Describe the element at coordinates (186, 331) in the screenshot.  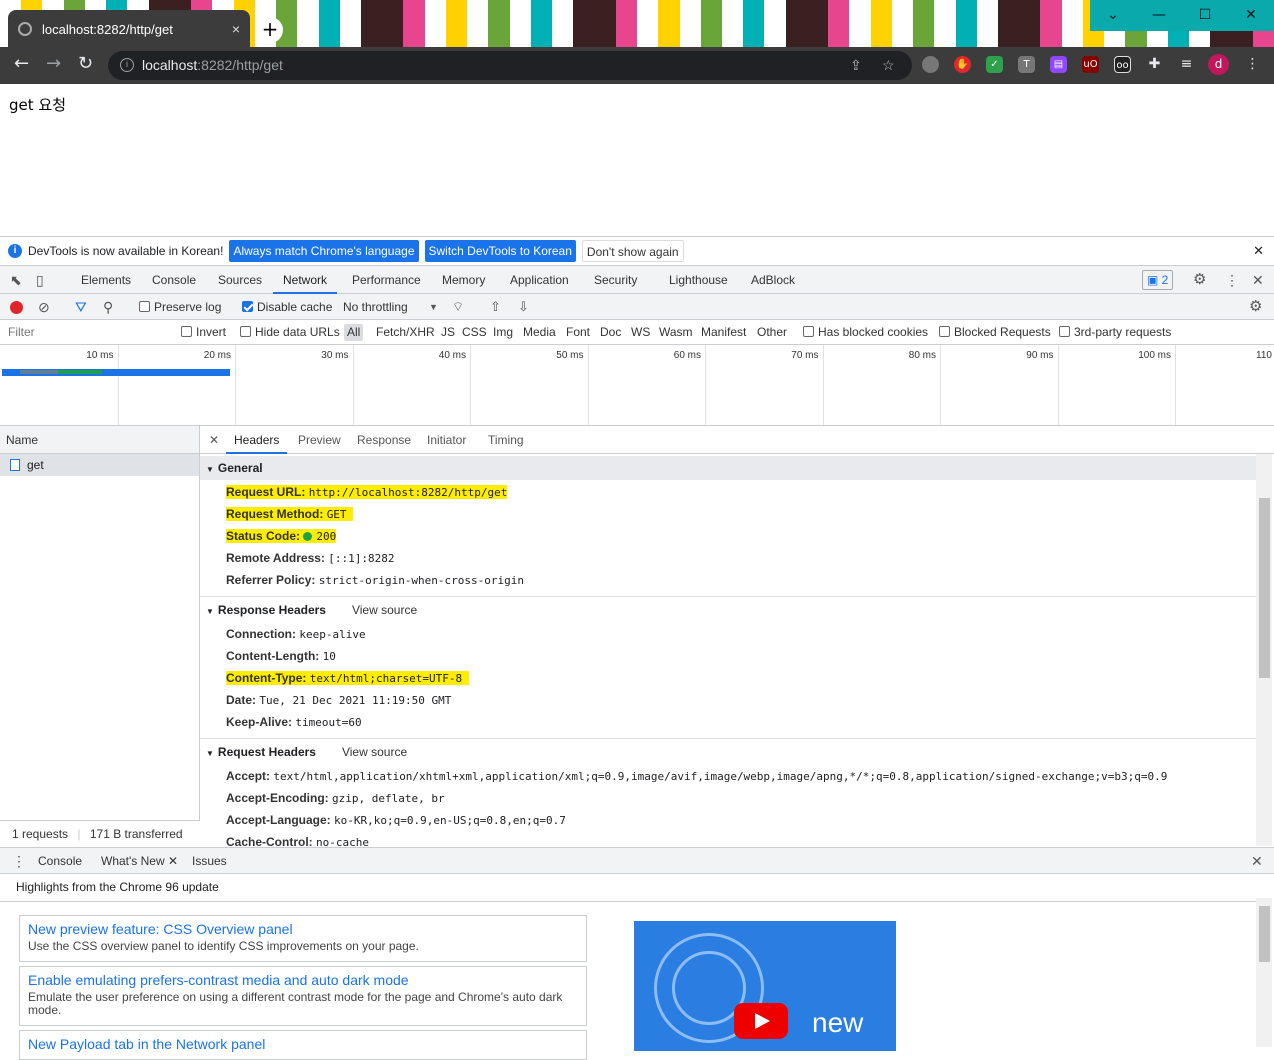
I see `invert-checkbox` at that location.